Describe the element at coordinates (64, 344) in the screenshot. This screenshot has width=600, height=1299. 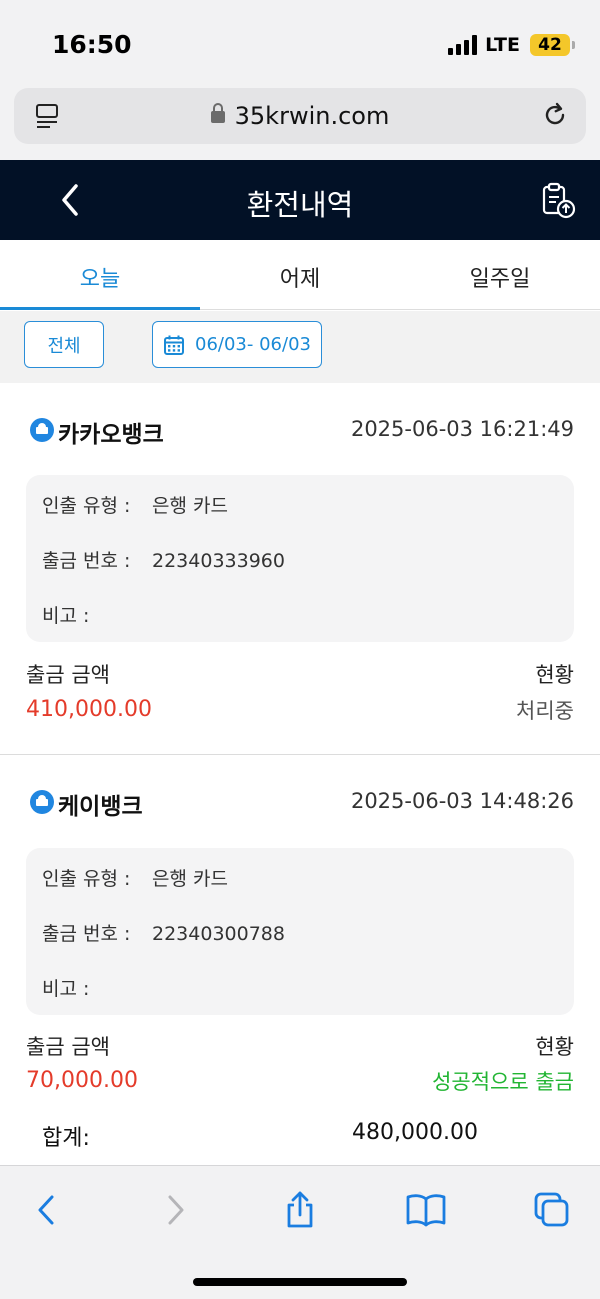
I see `filter-all-button: 전체` at that location.